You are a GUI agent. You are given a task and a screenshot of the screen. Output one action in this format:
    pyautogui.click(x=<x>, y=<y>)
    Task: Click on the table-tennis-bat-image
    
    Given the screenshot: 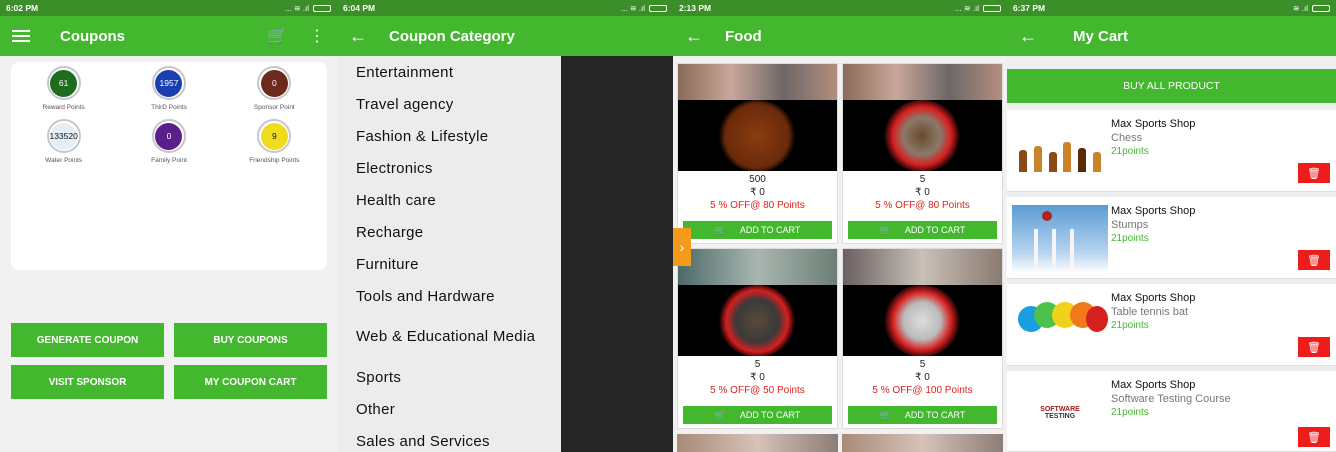 What is the action you would take?
    pyautogui.click(x=1060, y=326)
    